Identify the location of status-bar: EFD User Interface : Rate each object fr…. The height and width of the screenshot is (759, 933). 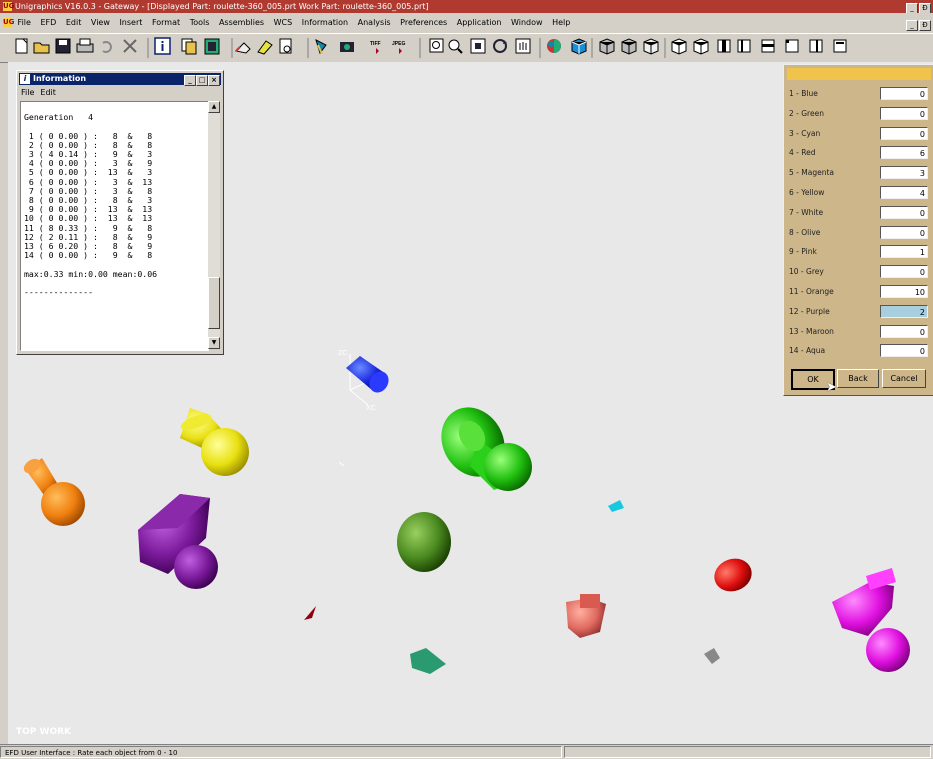
(466, 751).